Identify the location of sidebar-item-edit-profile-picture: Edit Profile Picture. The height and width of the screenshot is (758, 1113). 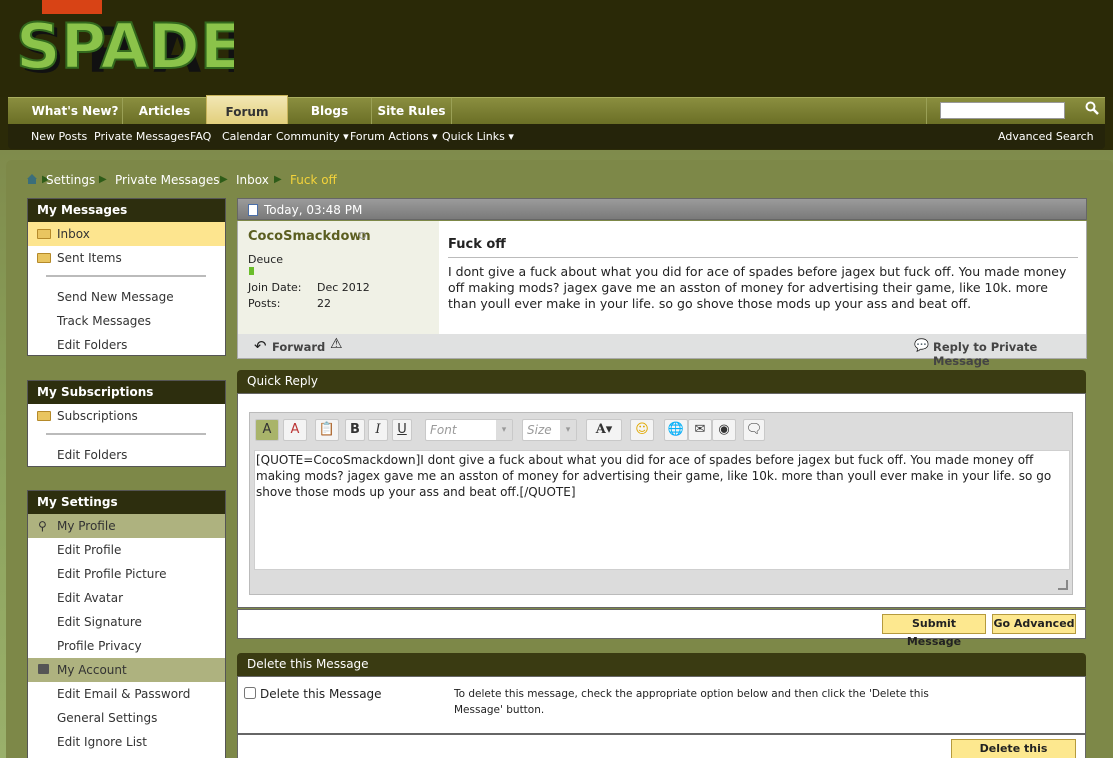
(126, 574).